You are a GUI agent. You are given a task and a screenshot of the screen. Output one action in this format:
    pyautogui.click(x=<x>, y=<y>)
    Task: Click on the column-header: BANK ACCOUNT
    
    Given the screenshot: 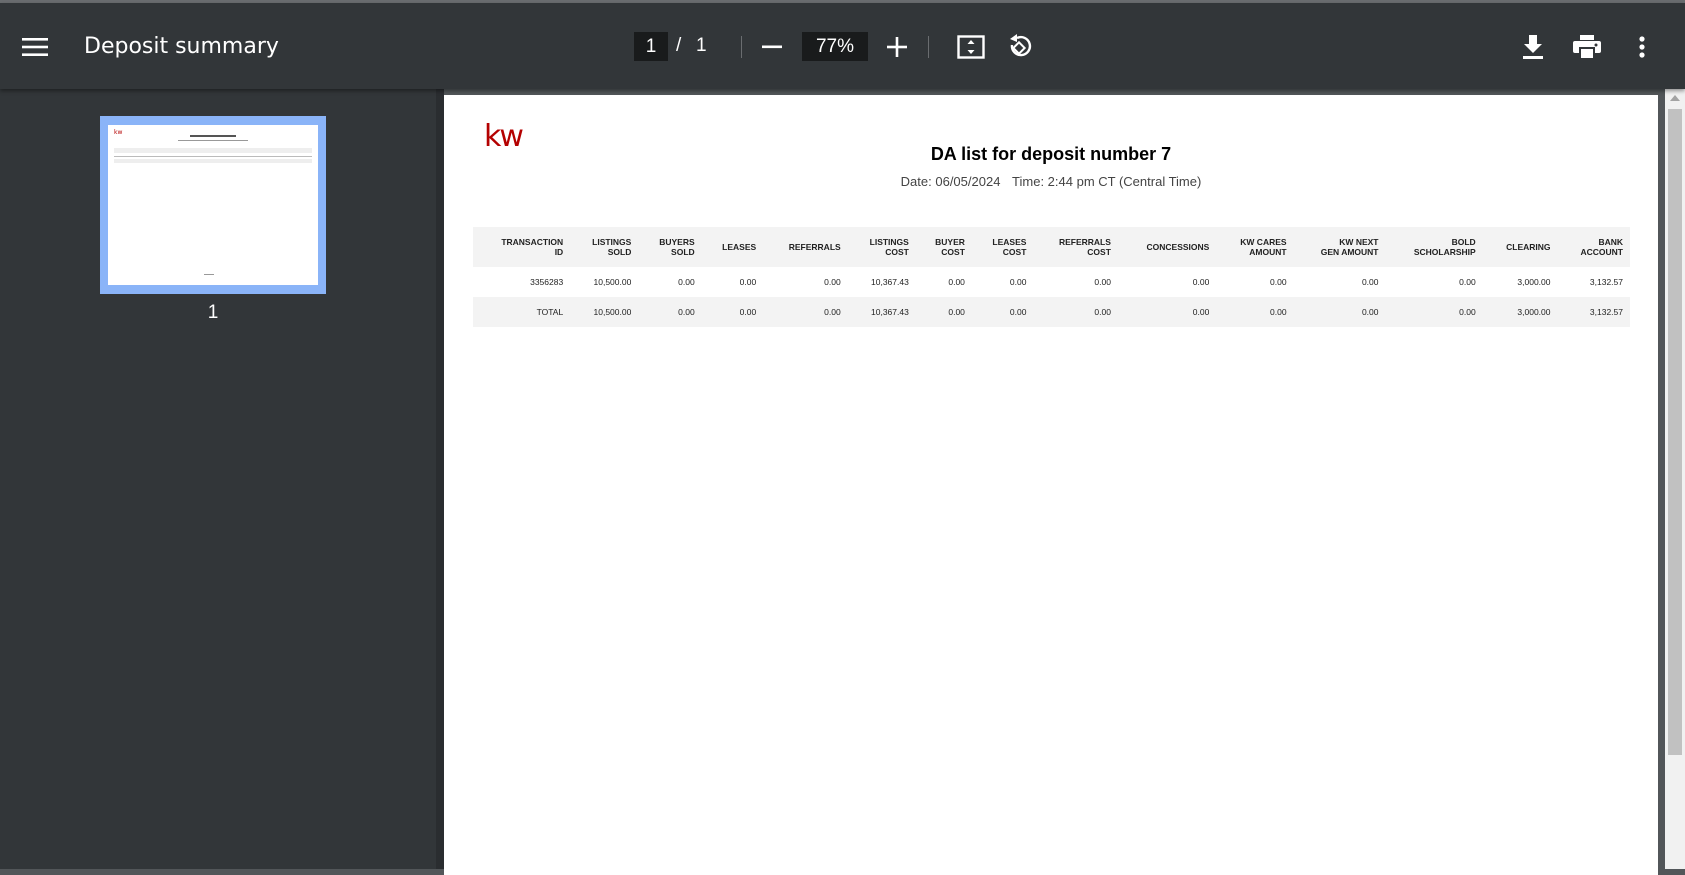 What is the action you would take?
    pyautogui.click(x=1593, y=247)
    